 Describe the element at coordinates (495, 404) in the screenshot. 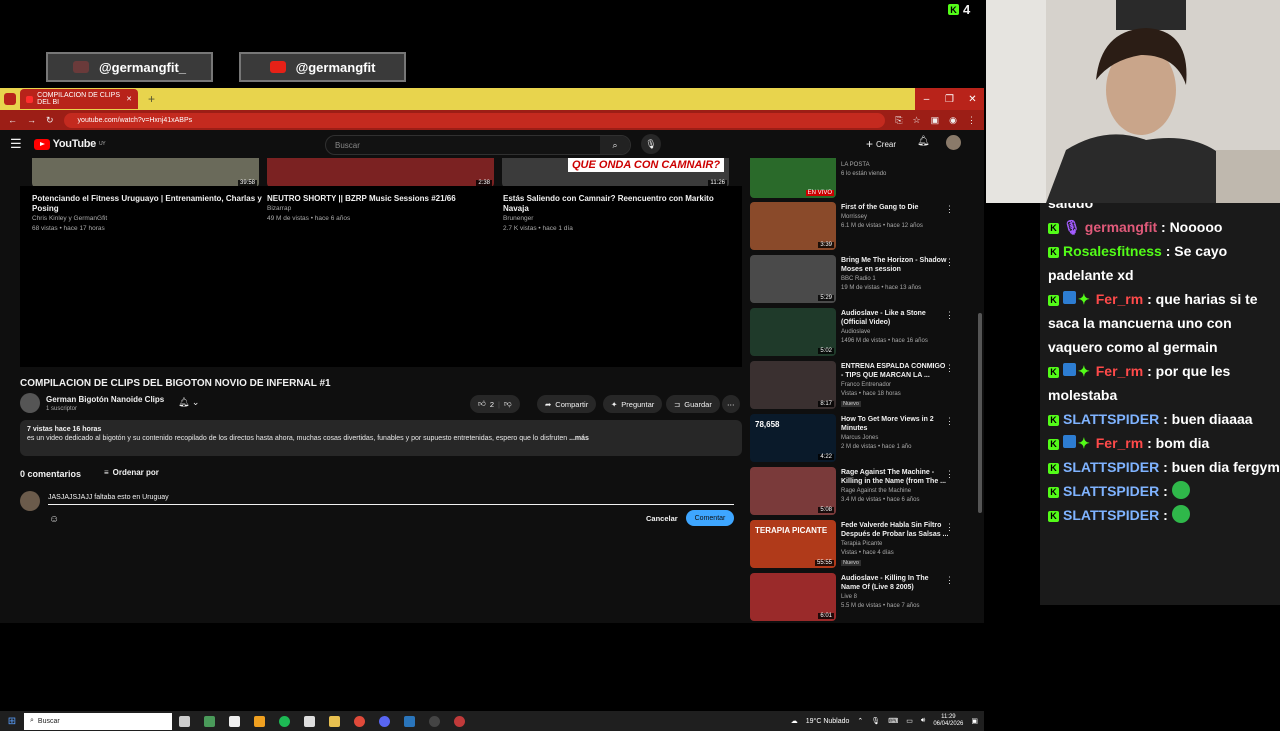

I see `like-button: 👍︎ 2 | 👎︎` at that location.